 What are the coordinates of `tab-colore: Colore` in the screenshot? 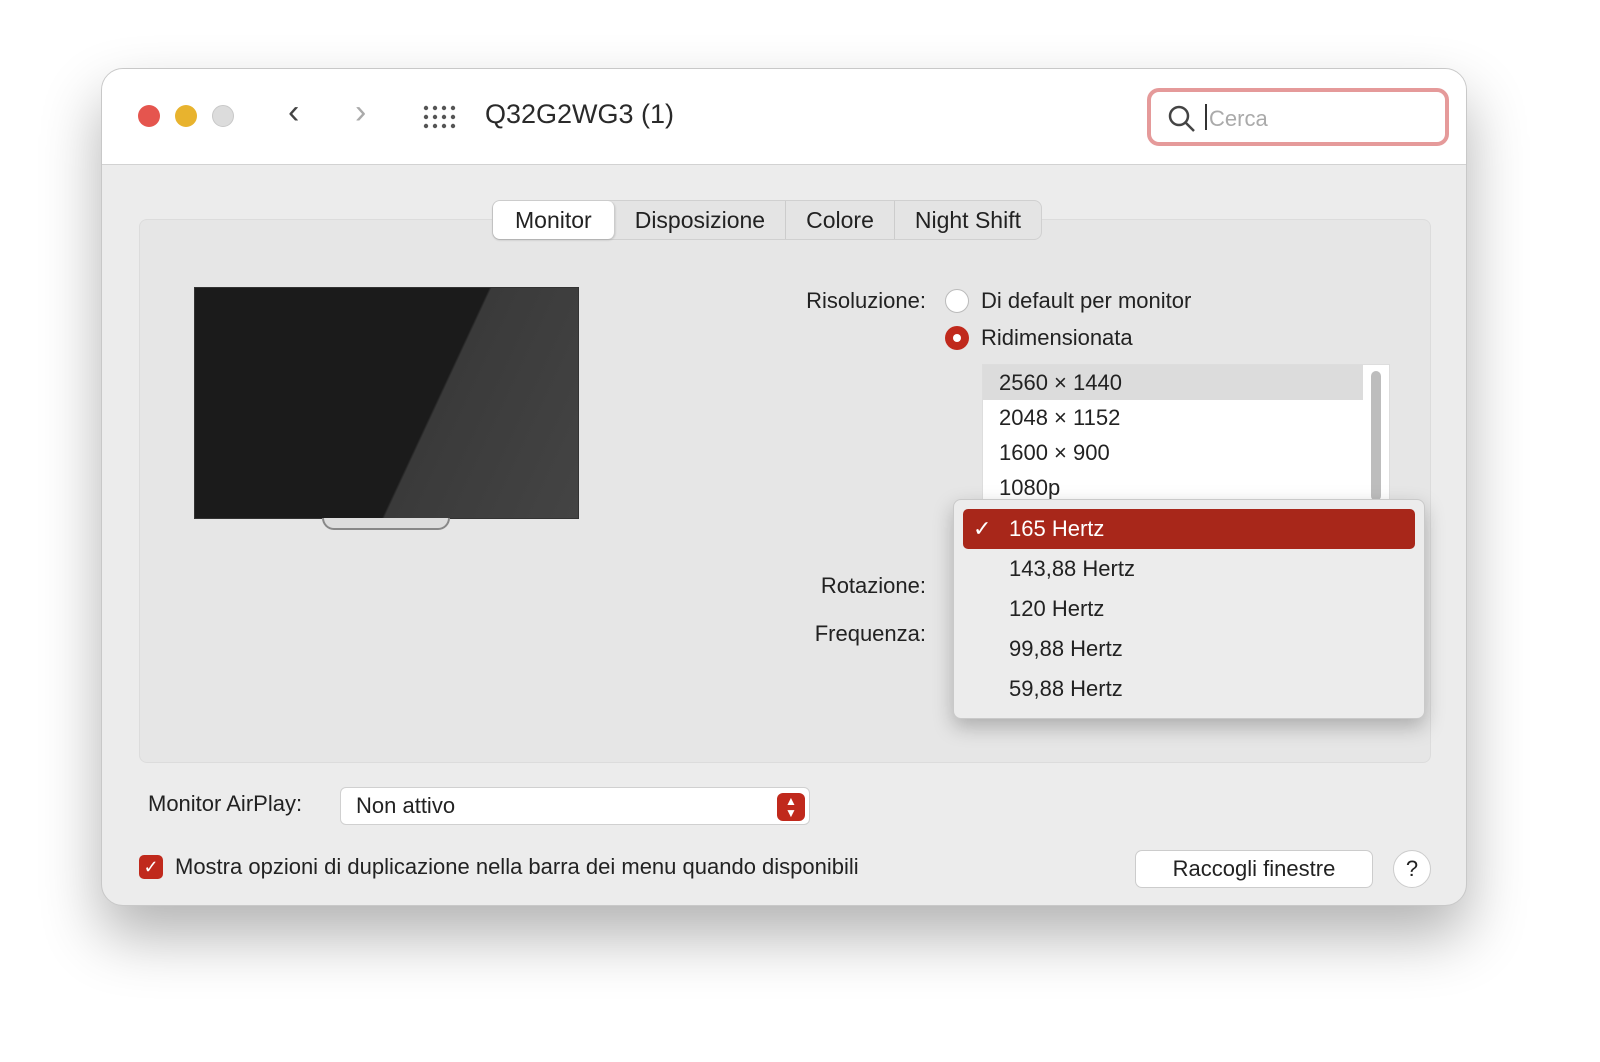 It's located at (840, 220).